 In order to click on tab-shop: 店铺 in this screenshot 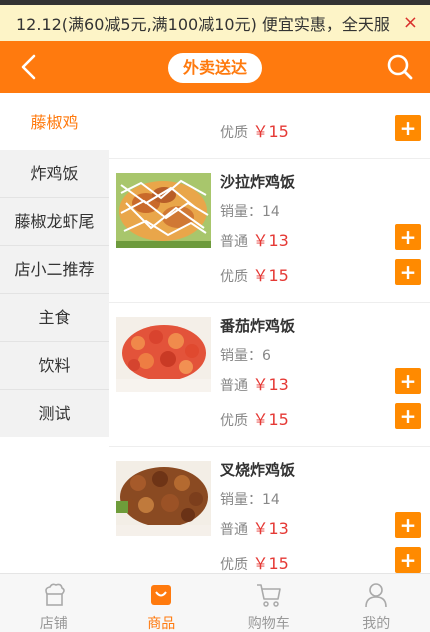, I will do `click(54, 603)`.